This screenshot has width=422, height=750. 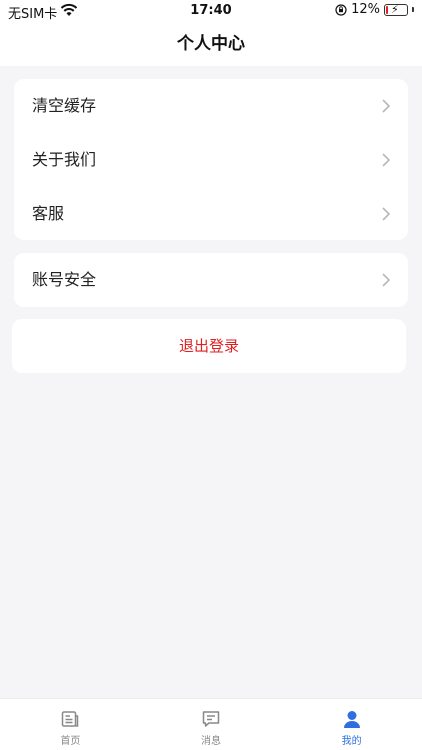 I want to click on profile-icon, so click(x=351, y=719).